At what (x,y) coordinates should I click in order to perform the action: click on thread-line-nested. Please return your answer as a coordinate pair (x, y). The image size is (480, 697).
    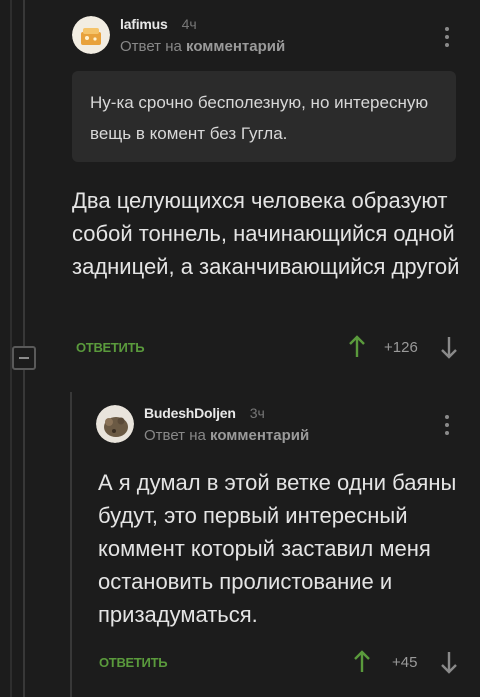
    Looking at the image, I should click on (71, 544).